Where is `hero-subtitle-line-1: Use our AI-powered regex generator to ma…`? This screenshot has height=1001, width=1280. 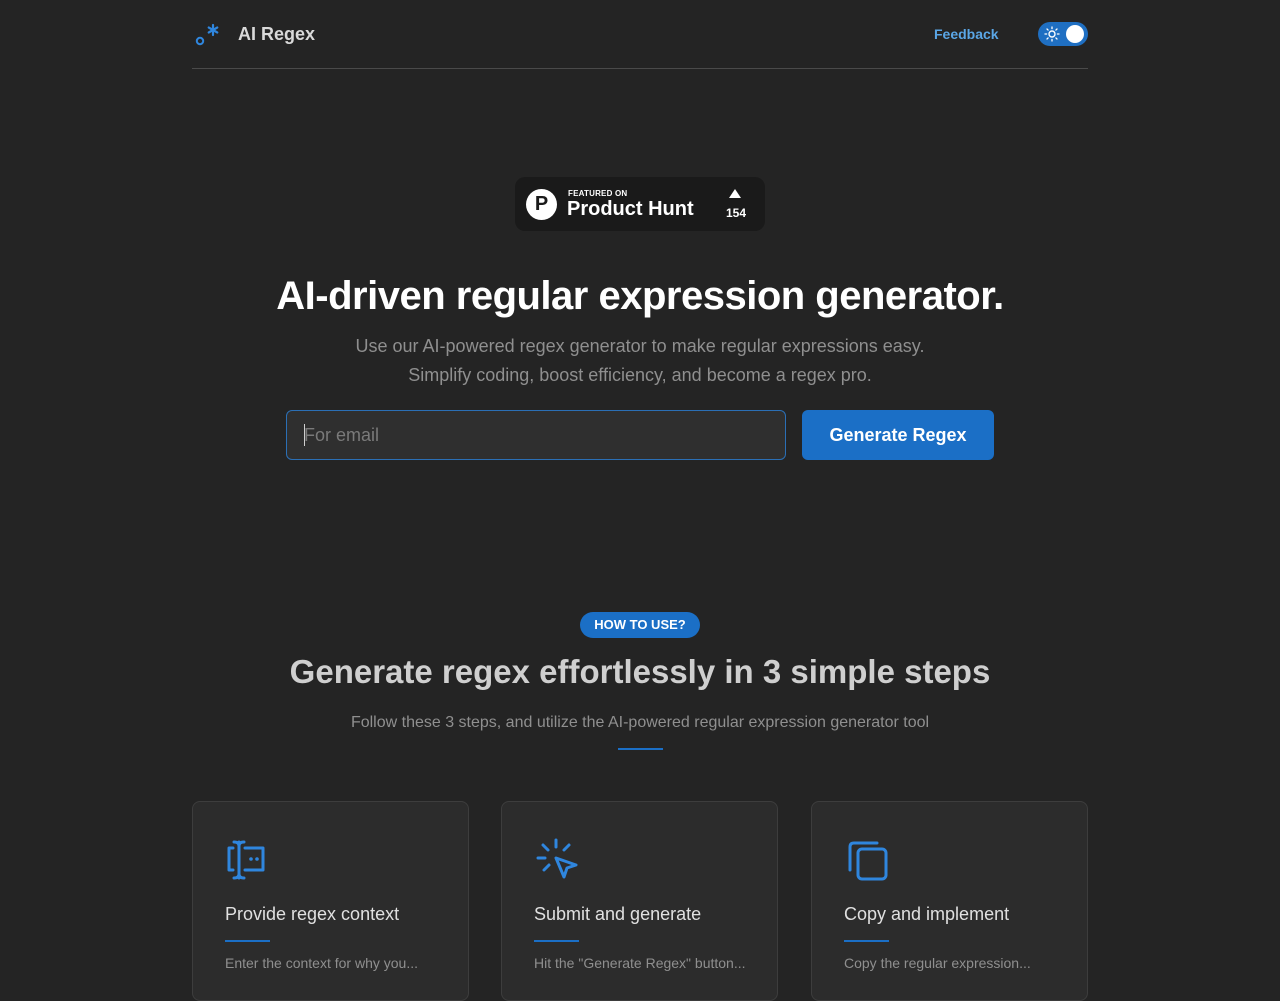 hero-subtitle-line-1: Use our AI-powered regex generator to ma… is located at coordinates (640, 346).